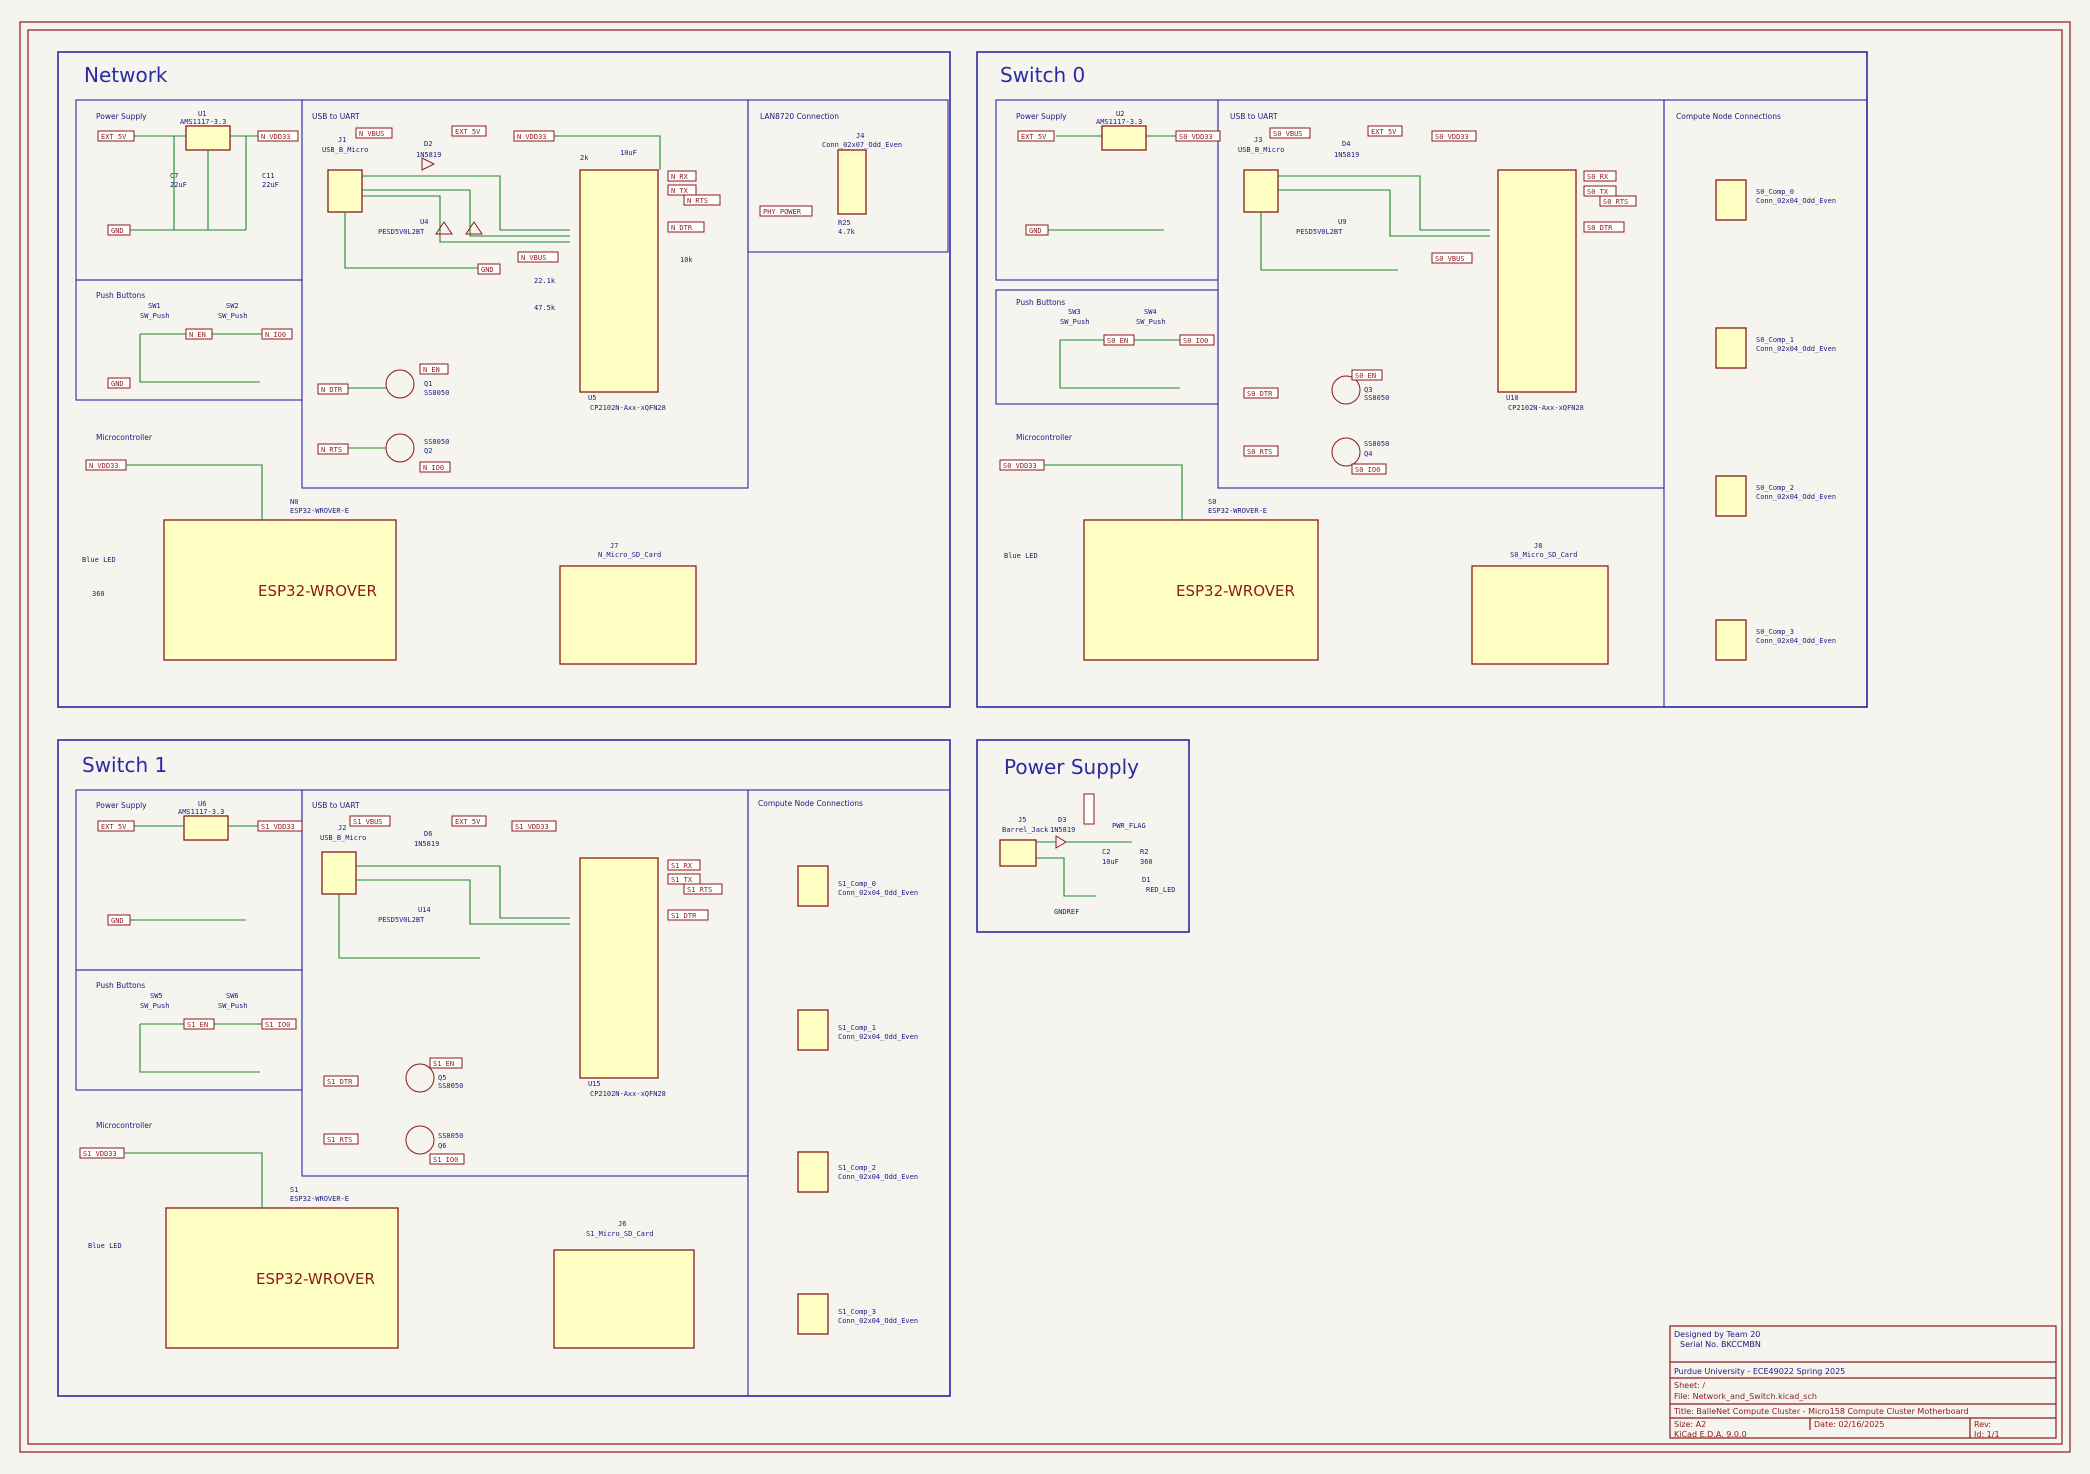 Image resolution: width=2090 pixels, height=1474 pixels. I want to click on svg-text: S1_RTS, so click(339, 1140).